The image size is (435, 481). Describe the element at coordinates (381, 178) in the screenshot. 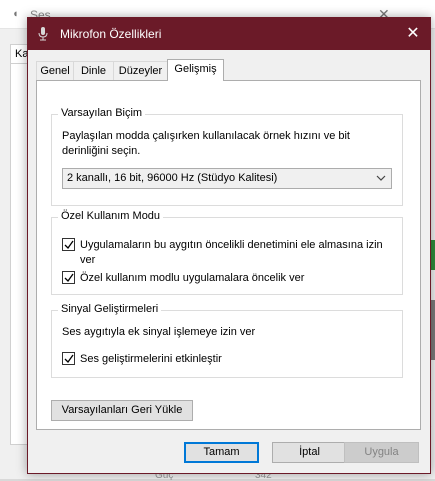

I see `chevron-down-icon` at that location.